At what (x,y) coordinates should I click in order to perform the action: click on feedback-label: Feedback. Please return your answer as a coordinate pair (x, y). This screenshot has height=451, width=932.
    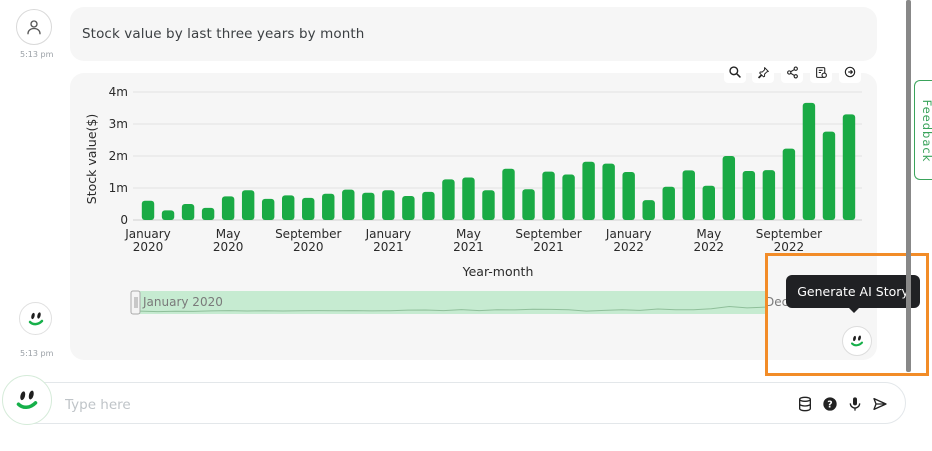
    Looking at the image, I should click on (926, 131).